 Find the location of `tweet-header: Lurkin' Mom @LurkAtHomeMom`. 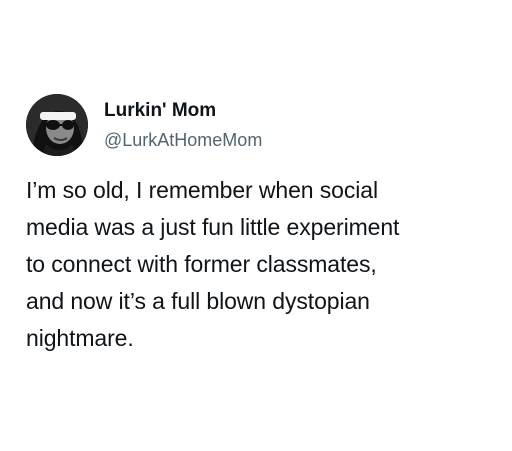

tweet-header: Lurkin' Mom @LurkAtHomeMom is located at coordinates (144, 125).